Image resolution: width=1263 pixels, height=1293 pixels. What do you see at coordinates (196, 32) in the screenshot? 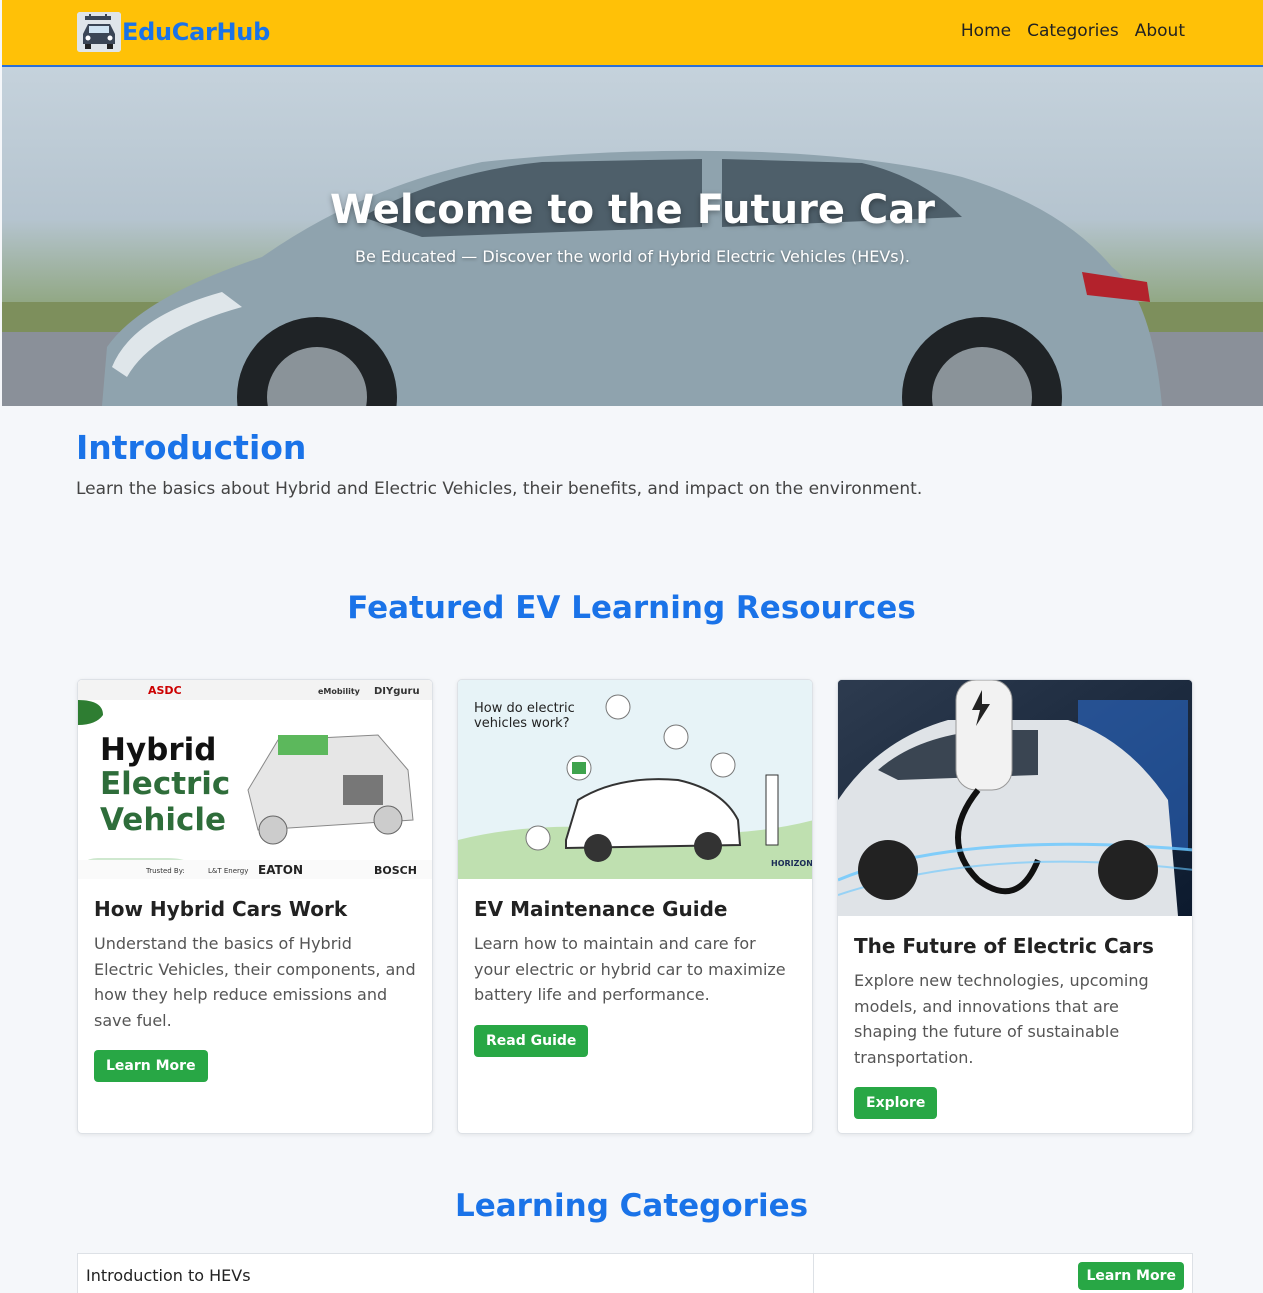
I see `brand-name: EduCarHub` at bounding box center [196, 32].